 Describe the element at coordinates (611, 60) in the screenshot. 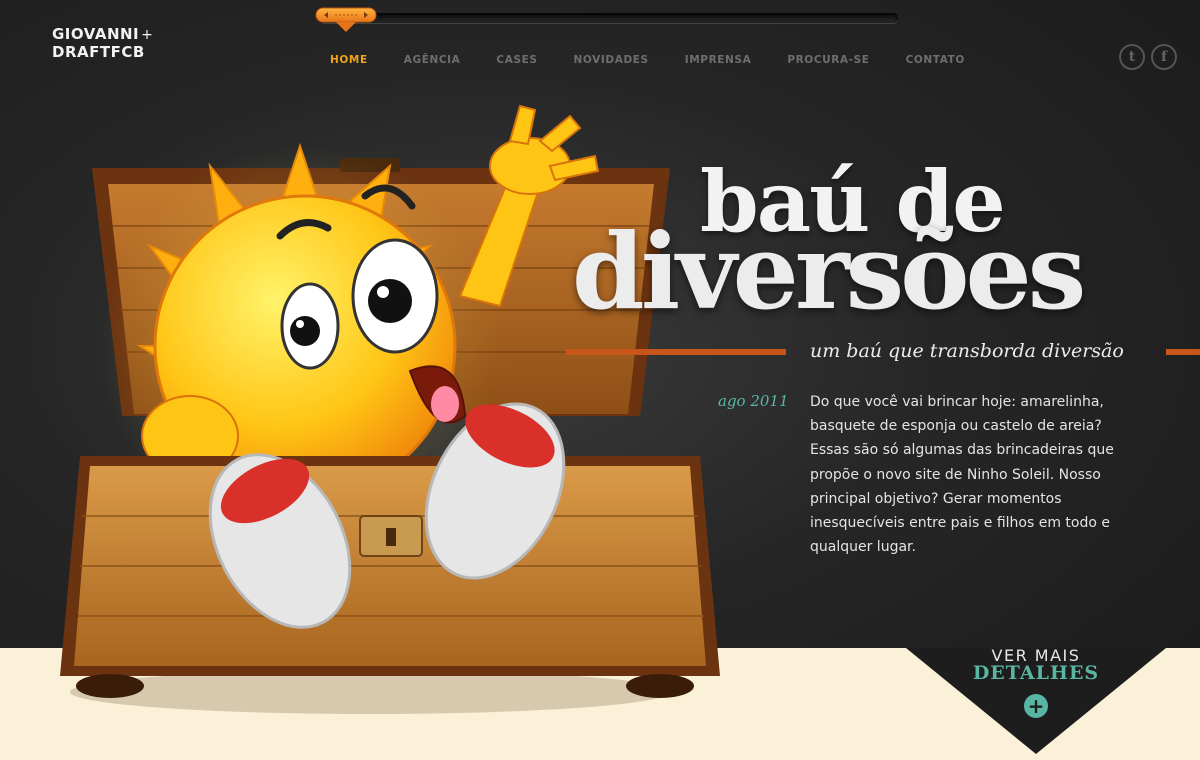

I see `nav-novidades: NOVIDADES` at that location.